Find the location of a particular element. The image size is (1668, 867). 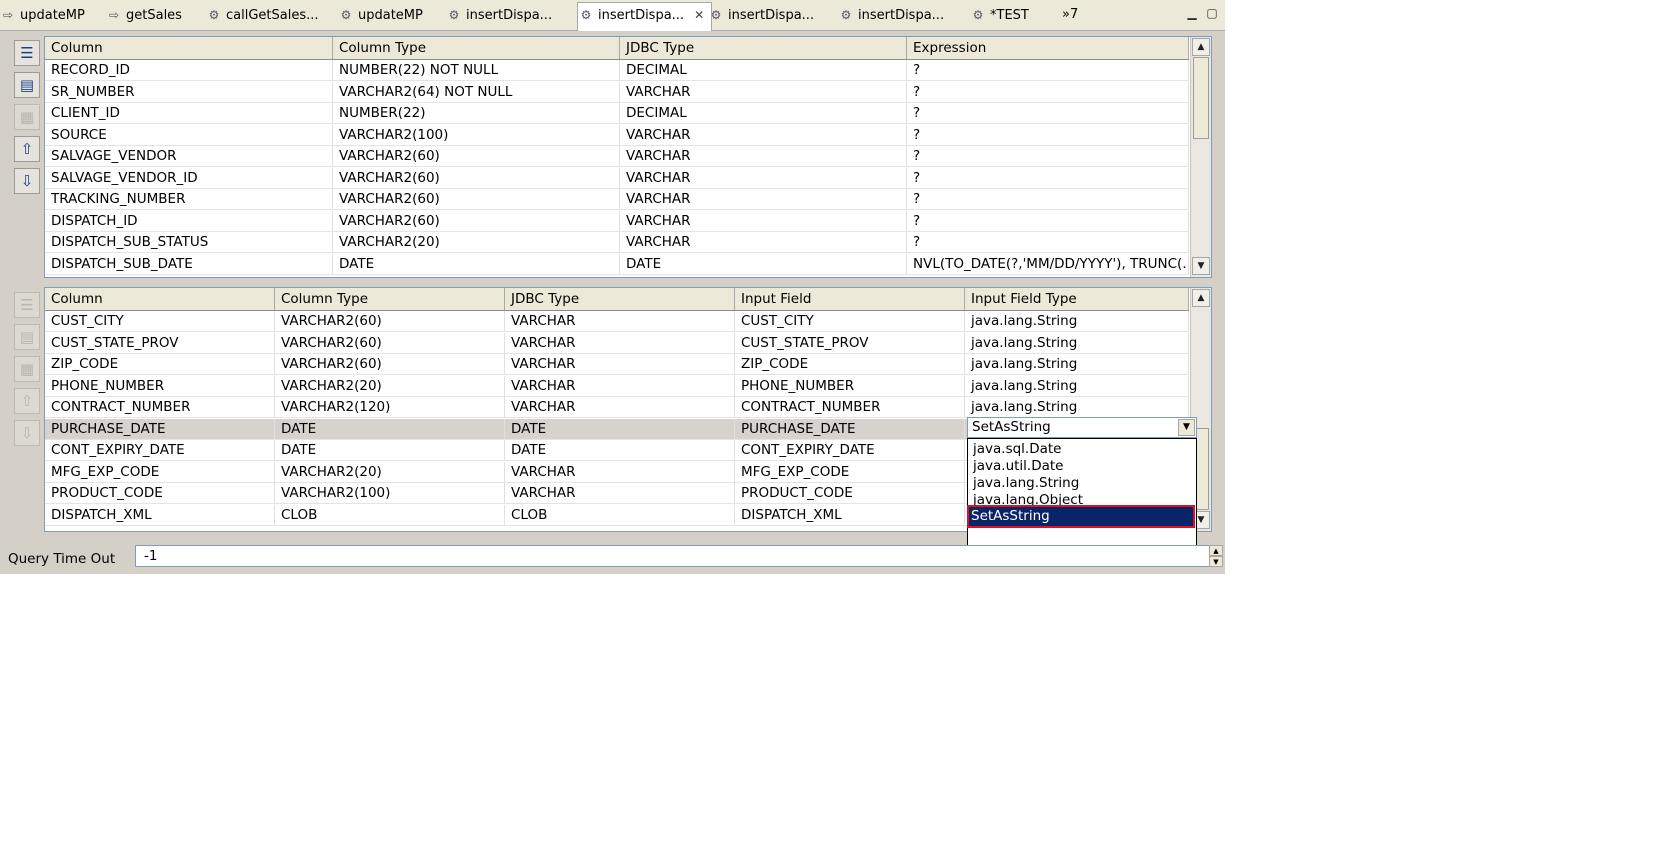

tab-overflow-button: »7 is located at coordinates (1070, 15).